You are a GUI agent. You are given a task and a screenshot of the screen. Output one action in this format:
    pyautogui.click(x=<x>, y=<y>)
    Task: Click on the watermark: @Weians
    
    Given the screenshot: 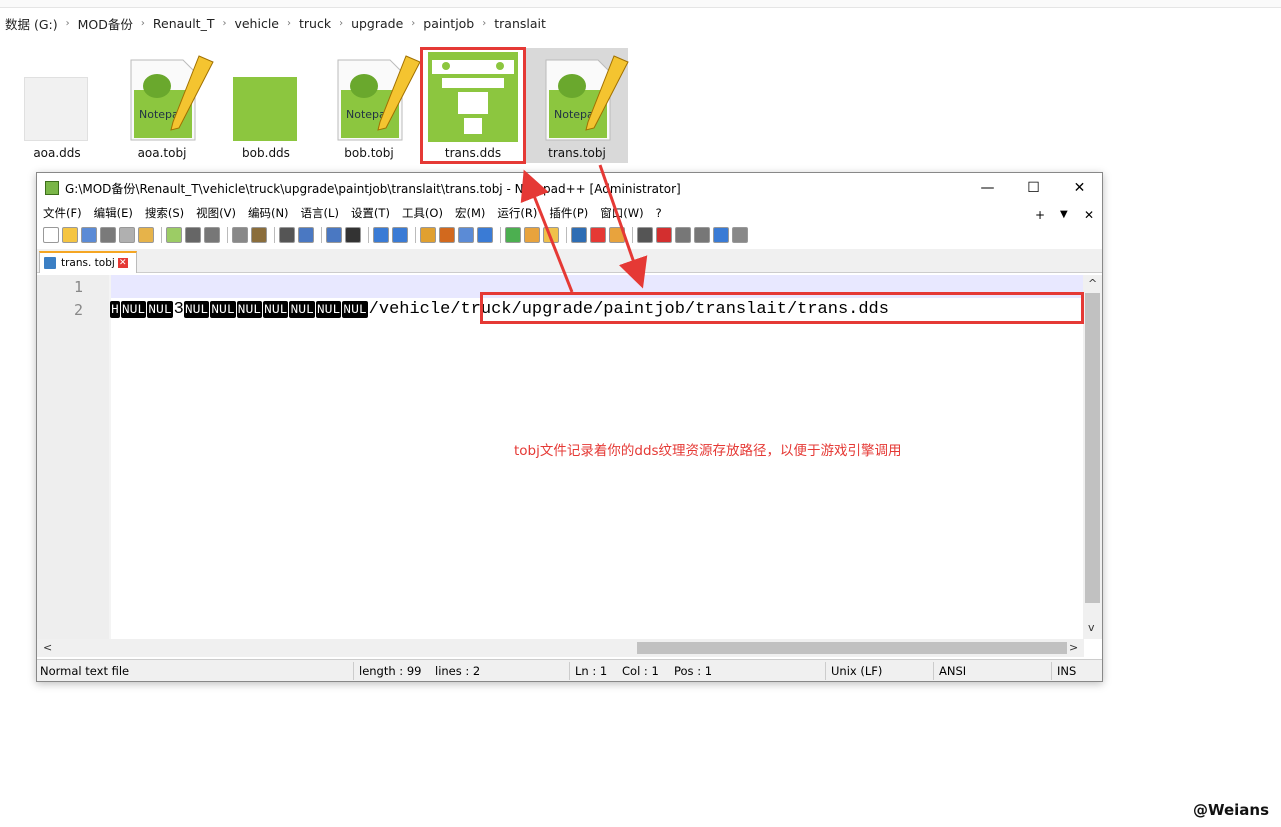 What is the action you would take?
    pyautogui.click(x=1230, y=810)
    